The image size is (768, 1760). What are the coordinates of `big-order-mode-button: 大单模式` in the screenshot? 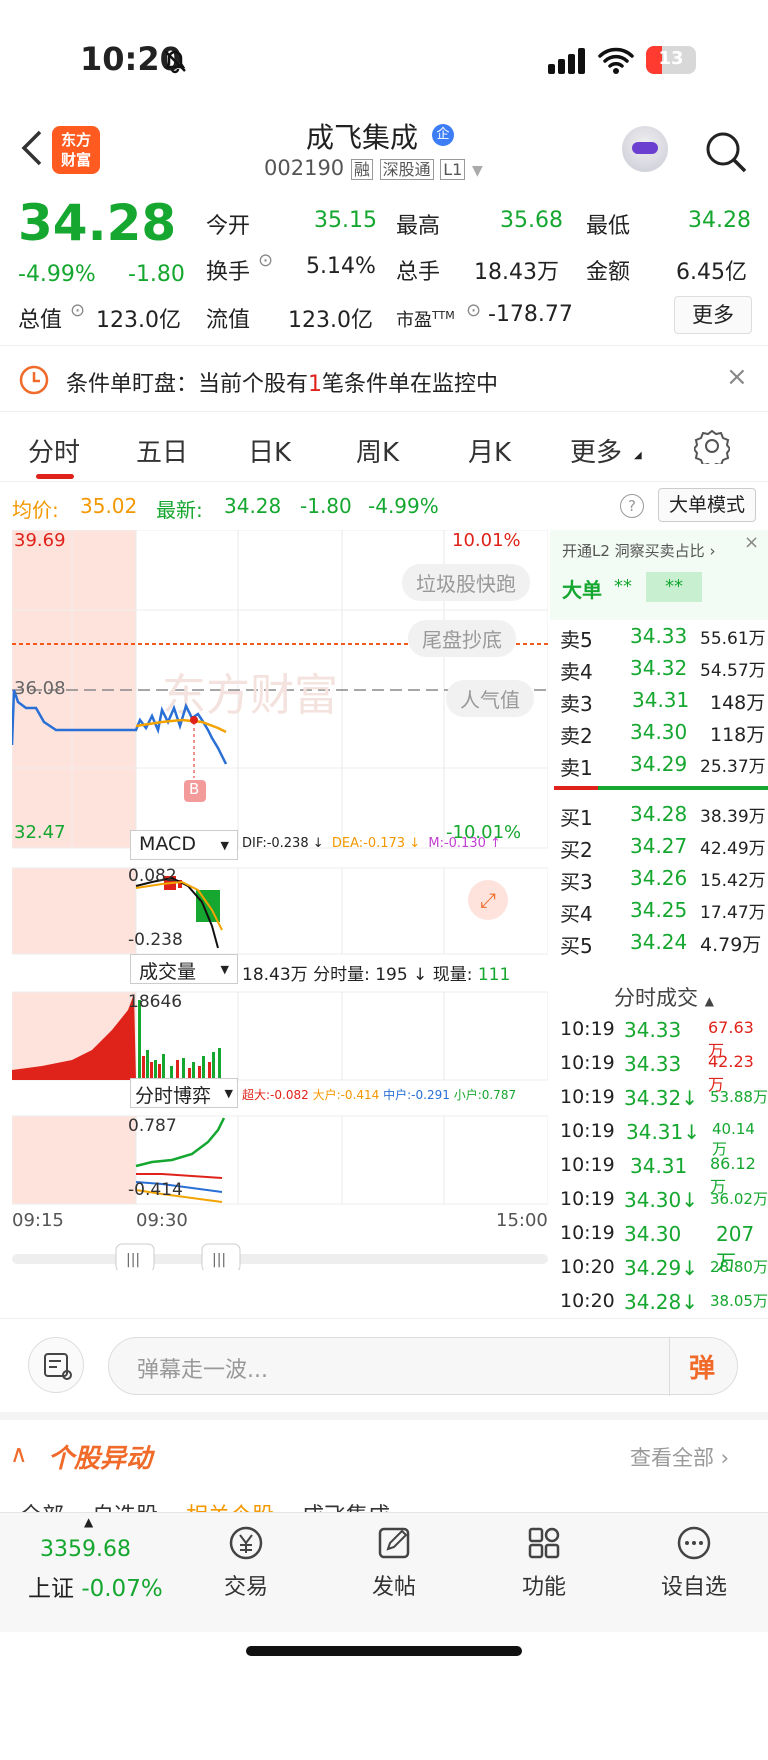 It's located at (707, 505).